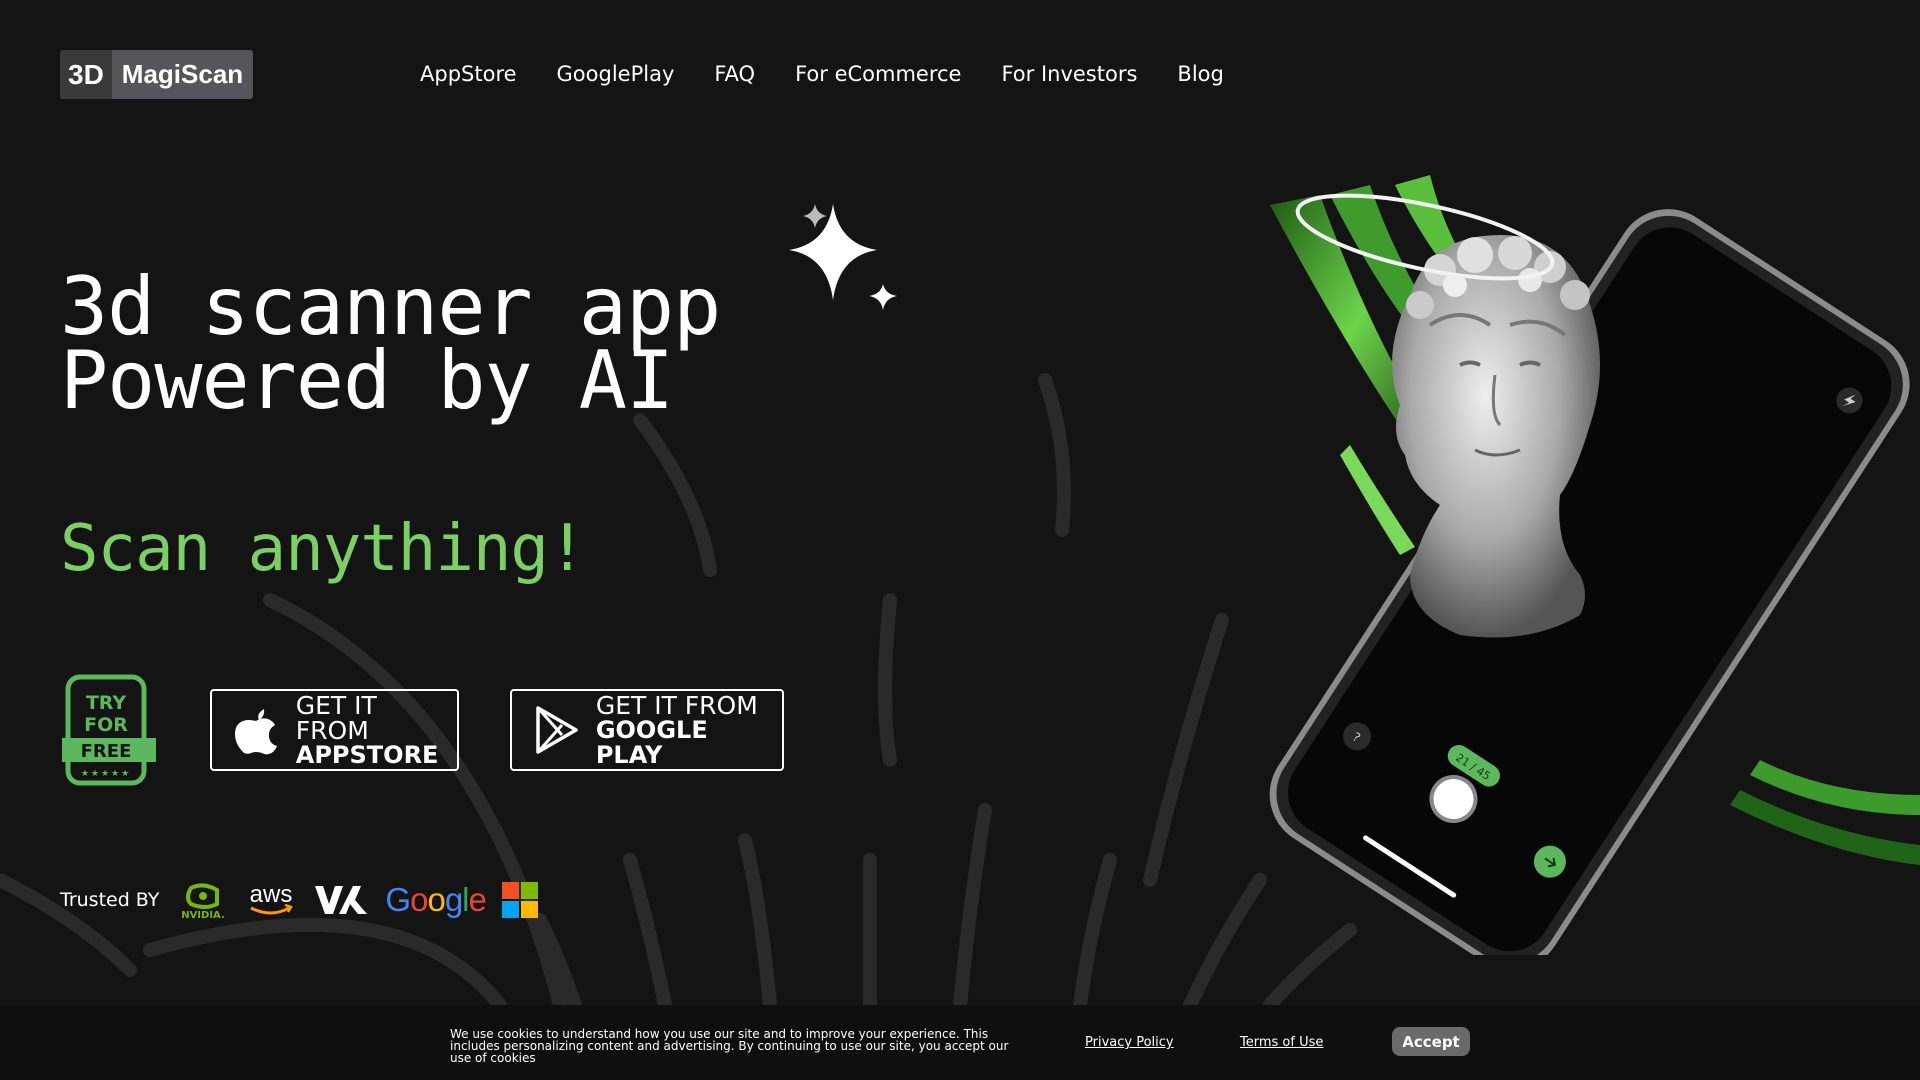  Describe the element at coordinates (367, 380) in the screenshot. I see `headline-line-2: Powered by AI` at that location.